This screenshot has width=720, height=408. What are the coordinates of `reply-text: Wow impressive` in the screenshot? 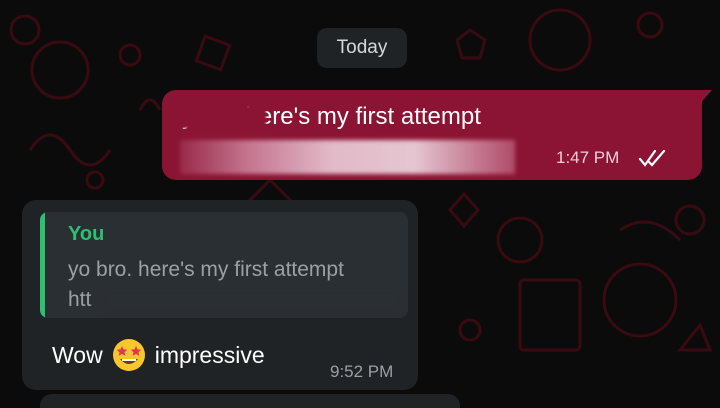 It's located at (158, 355).